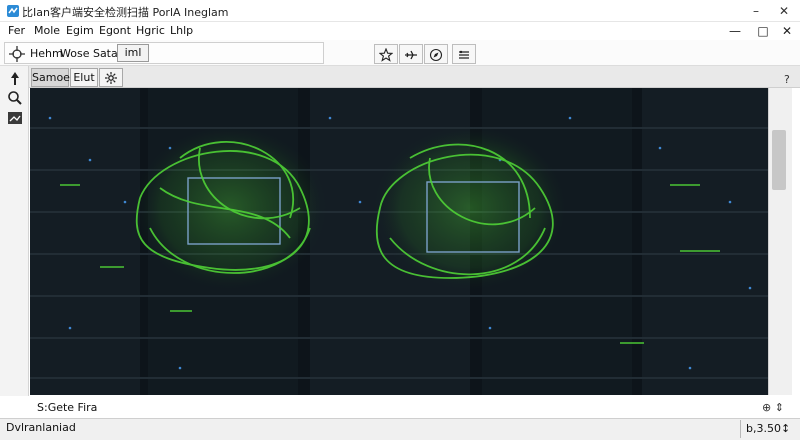 The image size is (800, 440). What do you see at coordinates (784, 11) in the screenshot?
I see `title-close-button: ✕` at bounding box center [784, 11].